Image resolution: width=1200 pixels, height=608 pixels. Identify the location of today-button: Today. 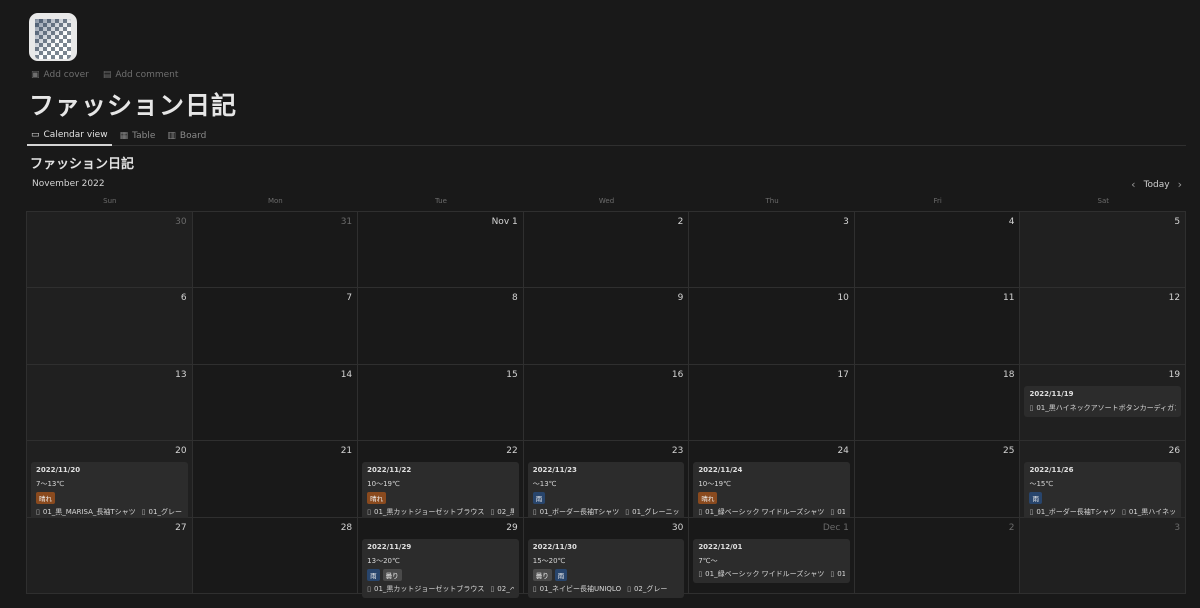
(1157, 185).